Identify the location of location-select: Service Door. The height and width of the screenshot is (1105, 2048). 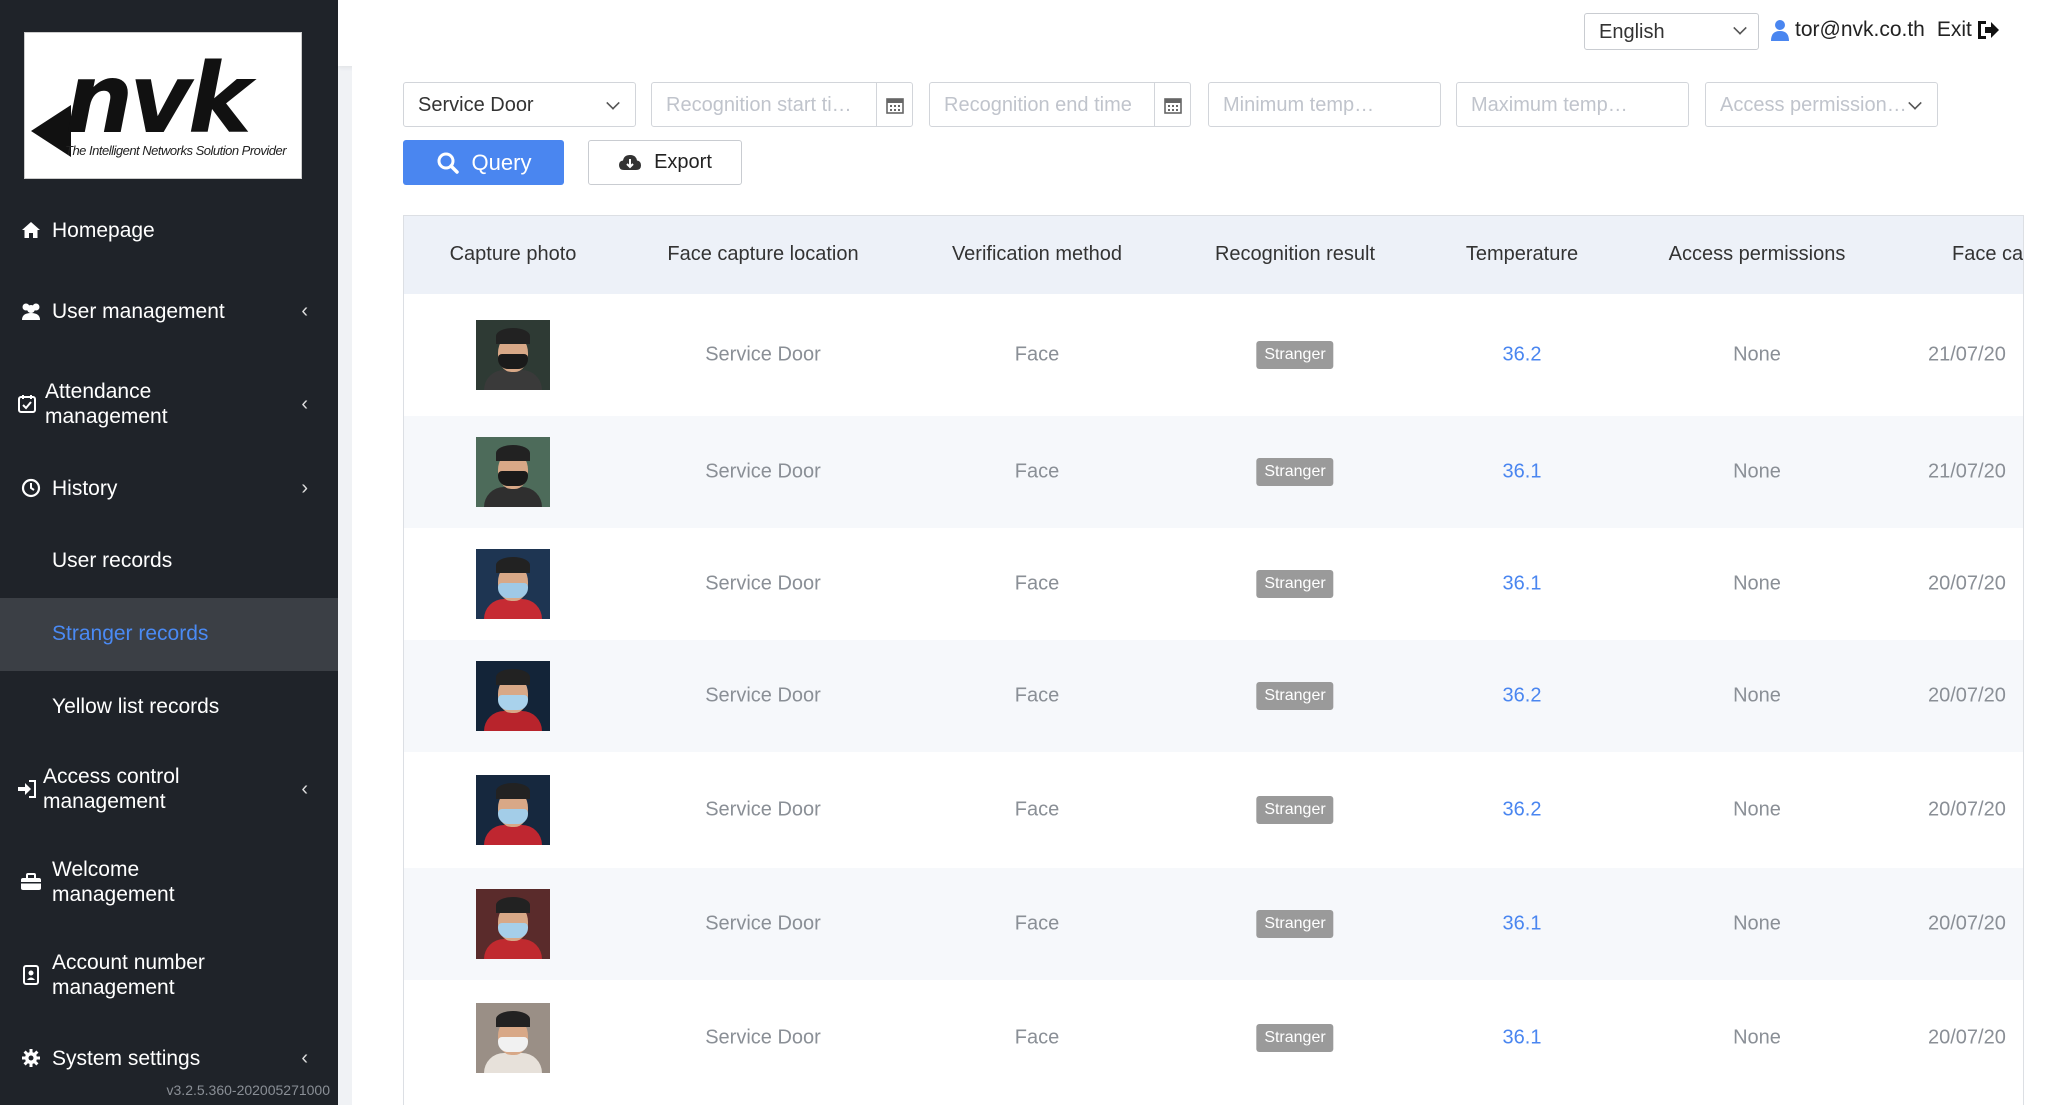
(519, 104).